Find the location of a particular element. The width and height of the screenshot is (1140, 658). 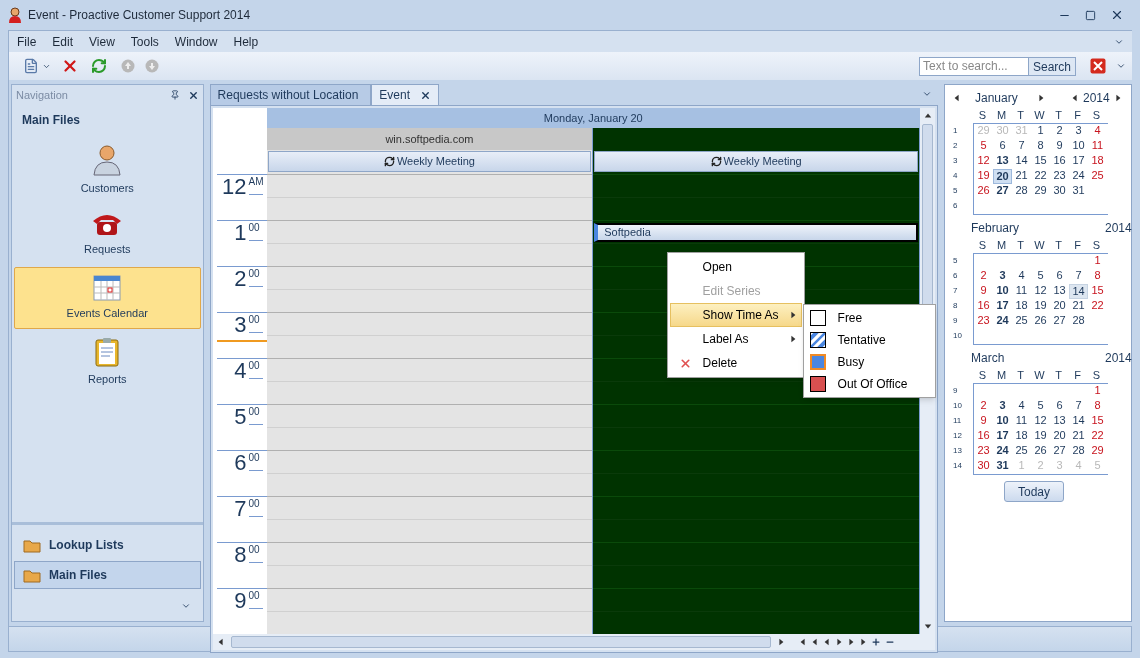

menu-item: Tools is located at coordinates (144, 41).